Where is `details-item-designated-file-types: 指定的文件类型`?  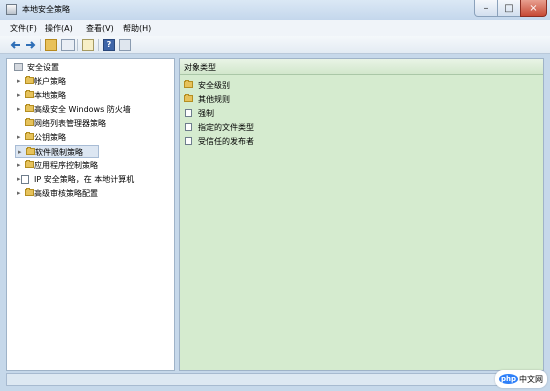
details-item-designated-file-types: 指定的文件类型 is located at coordinates (239, 127).